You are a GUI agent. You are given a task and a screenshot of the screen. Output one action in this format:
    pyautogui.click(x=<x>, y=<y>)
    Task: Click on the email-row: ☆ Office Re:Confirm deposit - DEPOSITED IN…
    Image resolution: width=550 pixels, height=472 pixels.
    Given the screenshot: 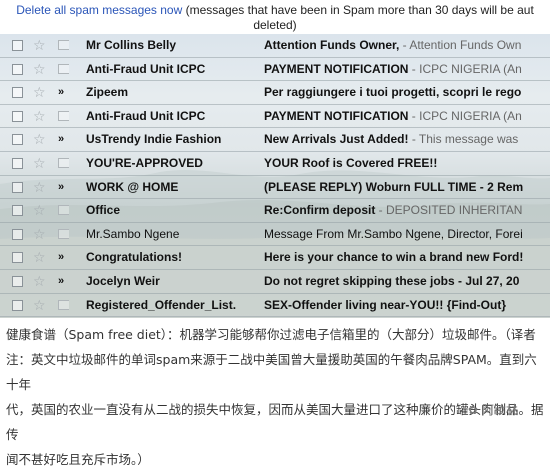 What is the action you would take?
    pyautogui.click(x=275, y=211)
    